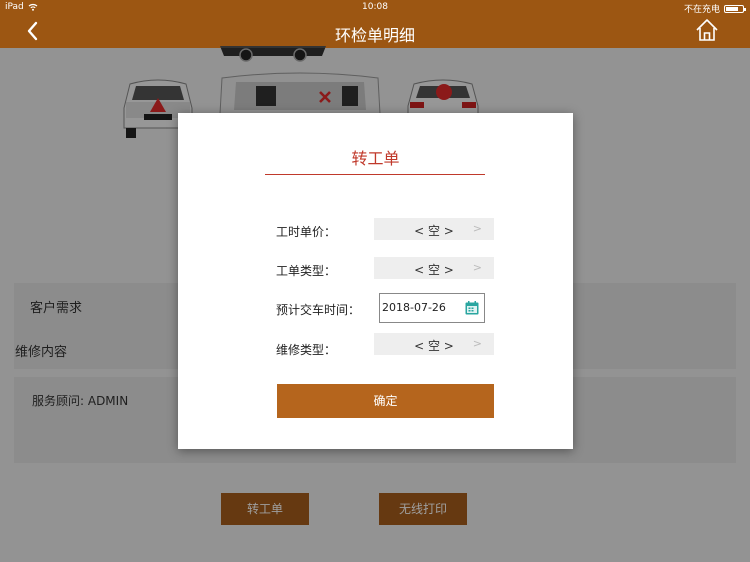 Image resolution: width=750 pixels, height=562 pixels. I want to click on title-divider, so click(375, 174).